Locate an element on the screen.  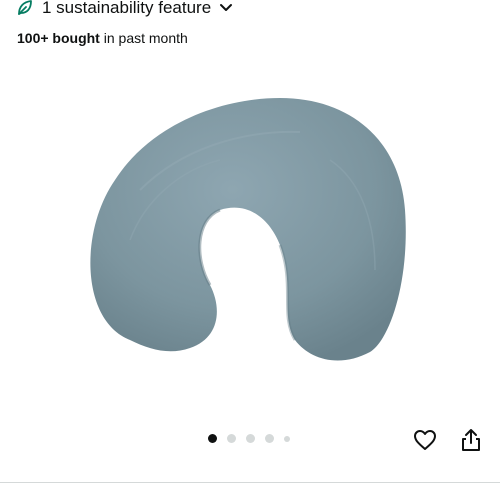
favorite-button is located at coordinates (425, 442).